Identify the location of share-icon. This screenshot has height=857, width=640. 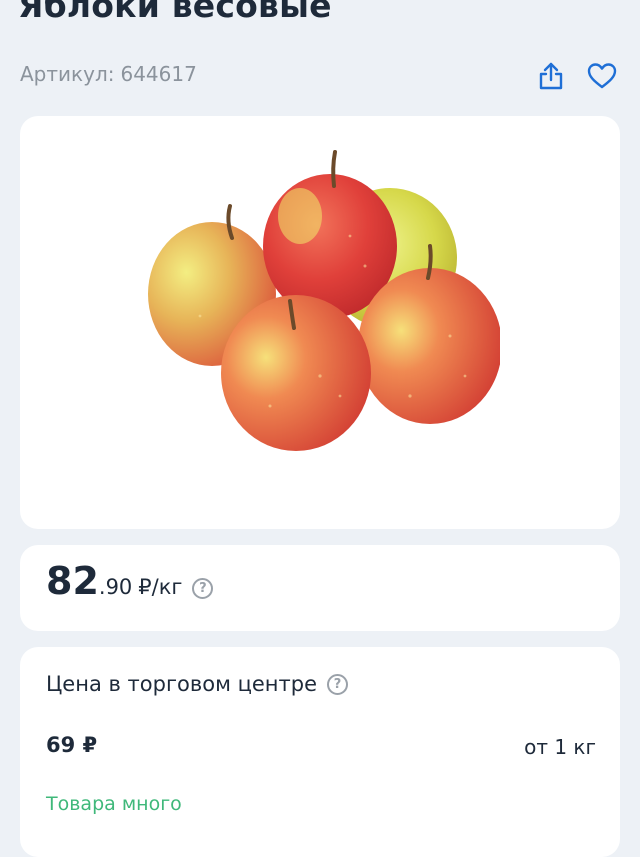
(551, 76).